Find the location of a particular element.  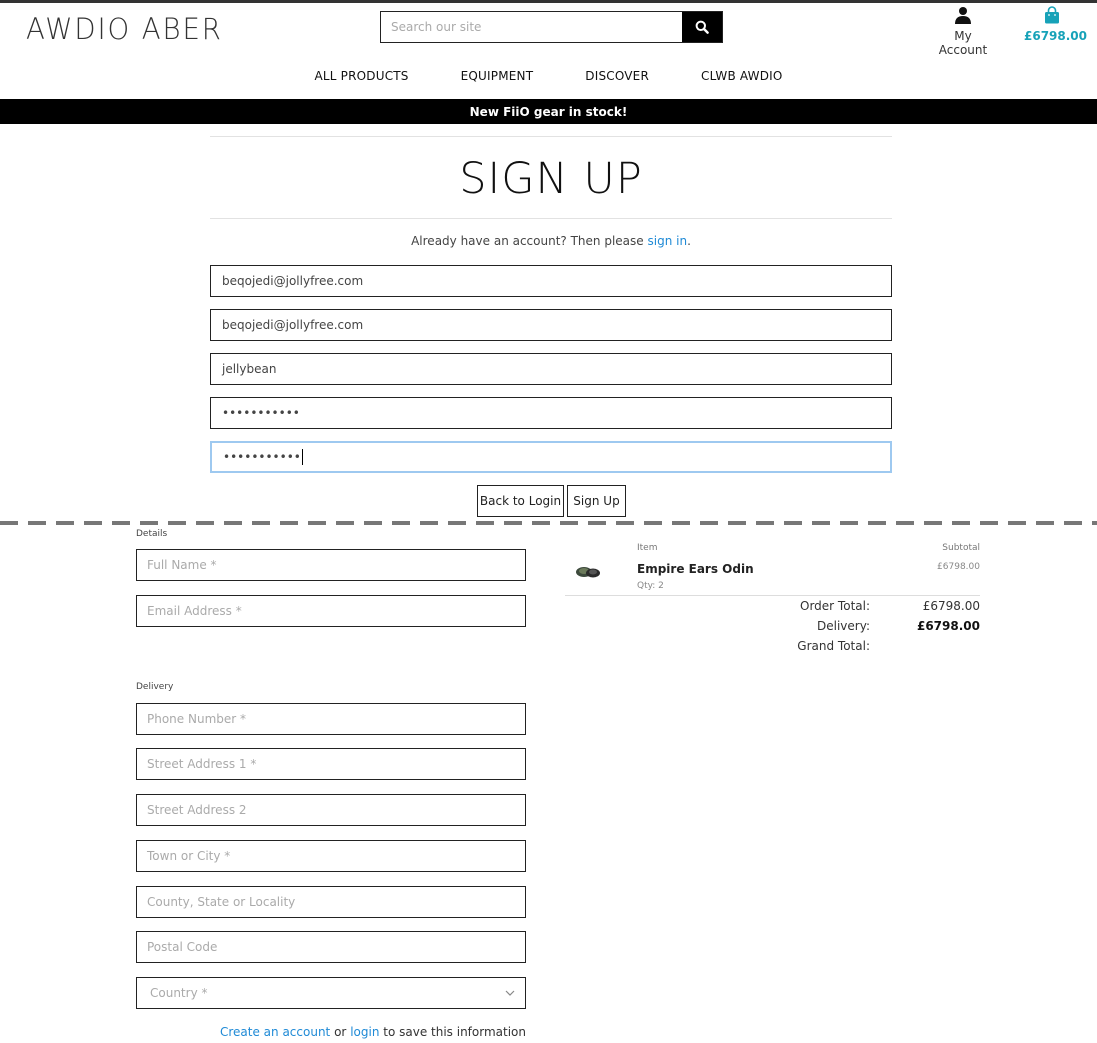

search-input is located at coordinates (531, 27).